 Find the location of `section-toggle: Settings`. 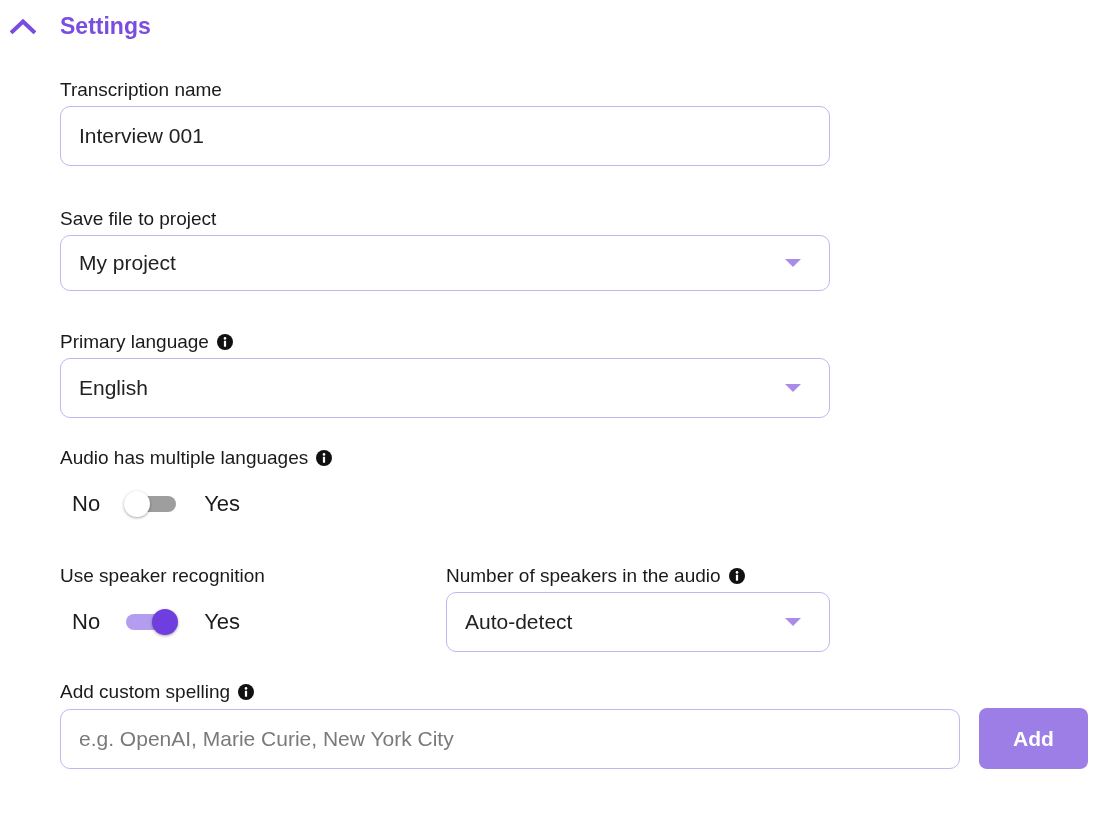

section-toggle: Settings is located at coordinates (80, 26).